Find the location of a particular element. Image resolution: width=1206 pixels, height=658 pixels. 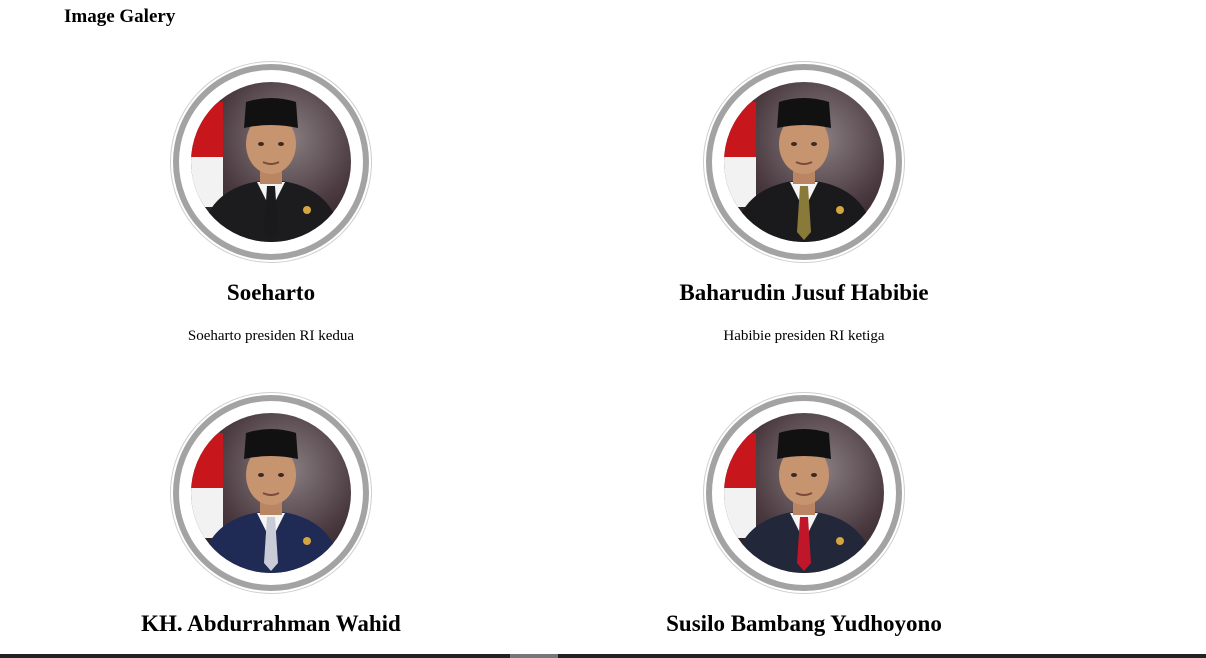

gallery-name: Susilo Bambang Yudhoyono is located at coordinates (804, 623).